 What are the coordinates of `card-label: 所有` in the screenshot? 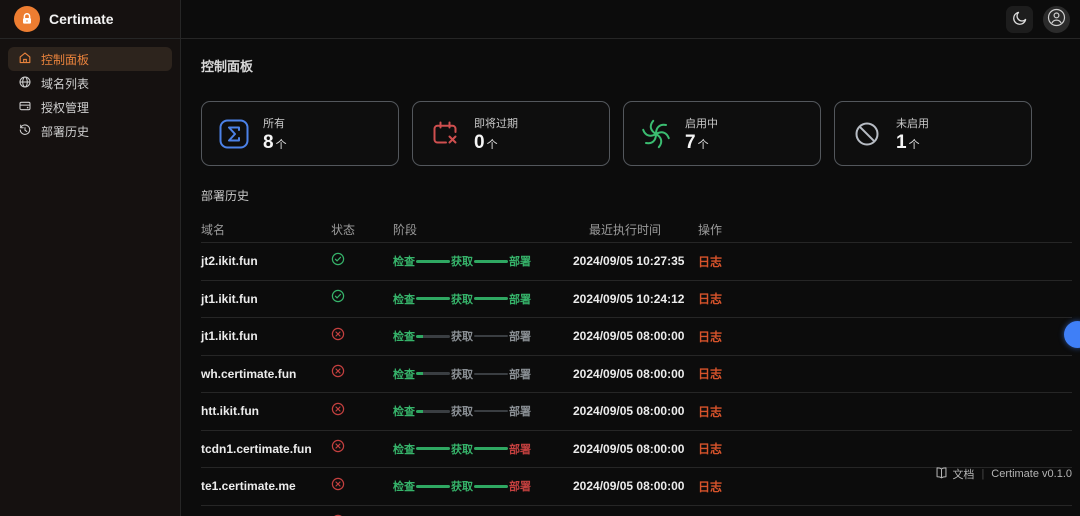 It's located at (274, 124).